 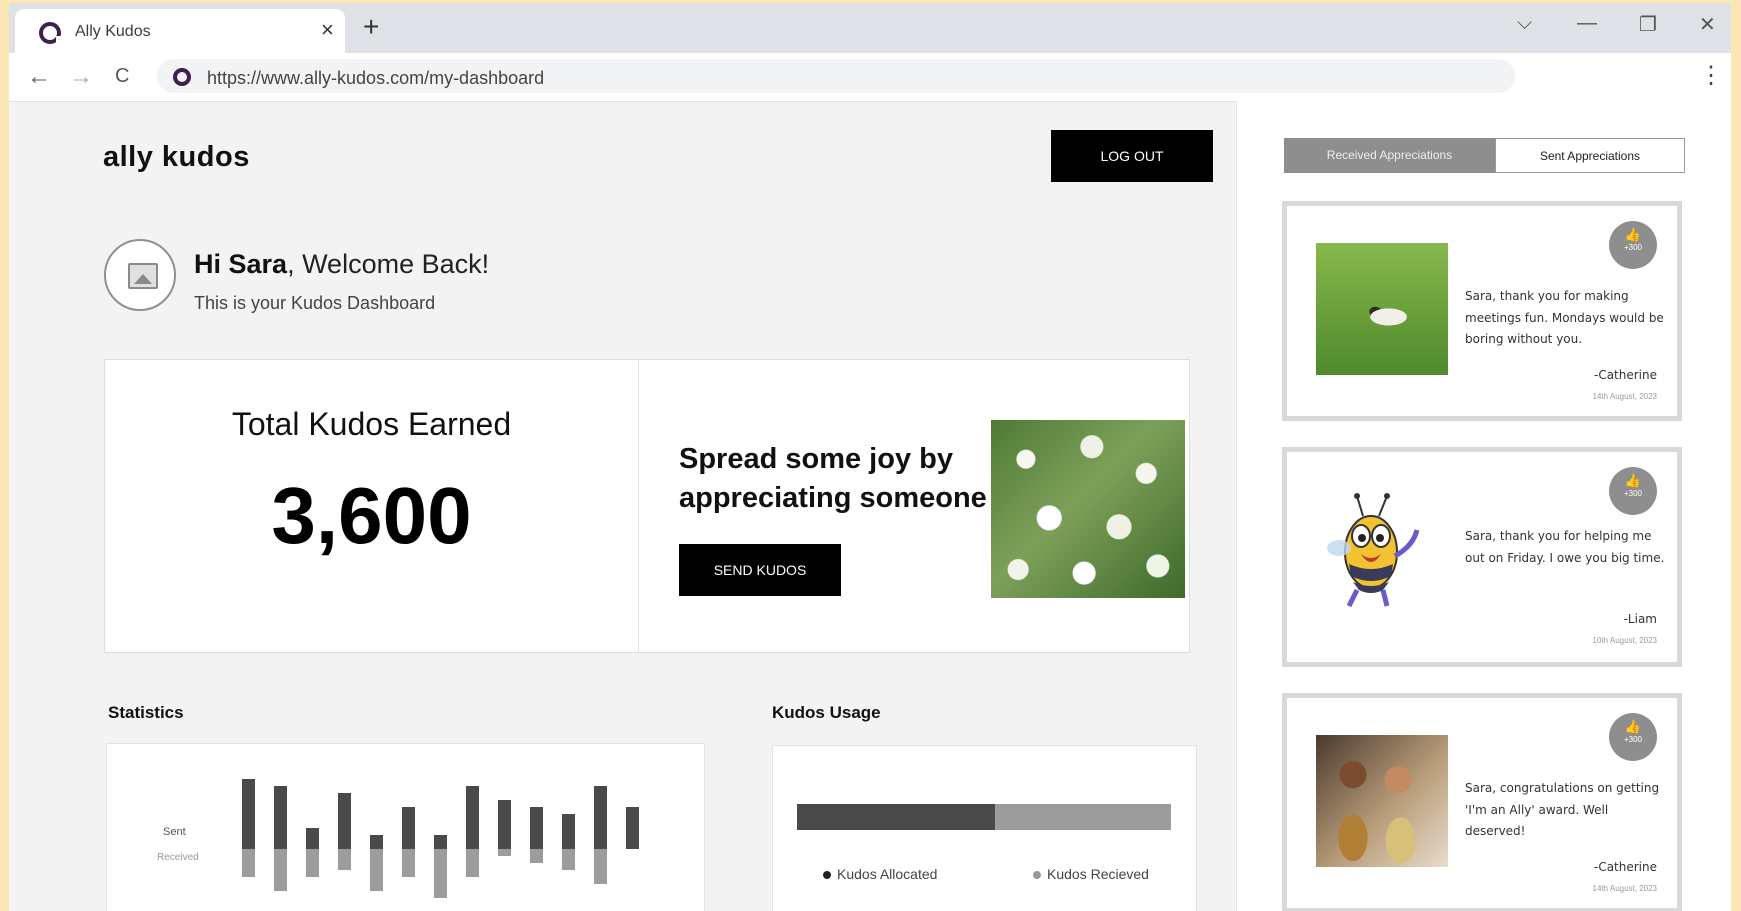 I want to click on people-clapping-photo, so click(x=1382, y=801).